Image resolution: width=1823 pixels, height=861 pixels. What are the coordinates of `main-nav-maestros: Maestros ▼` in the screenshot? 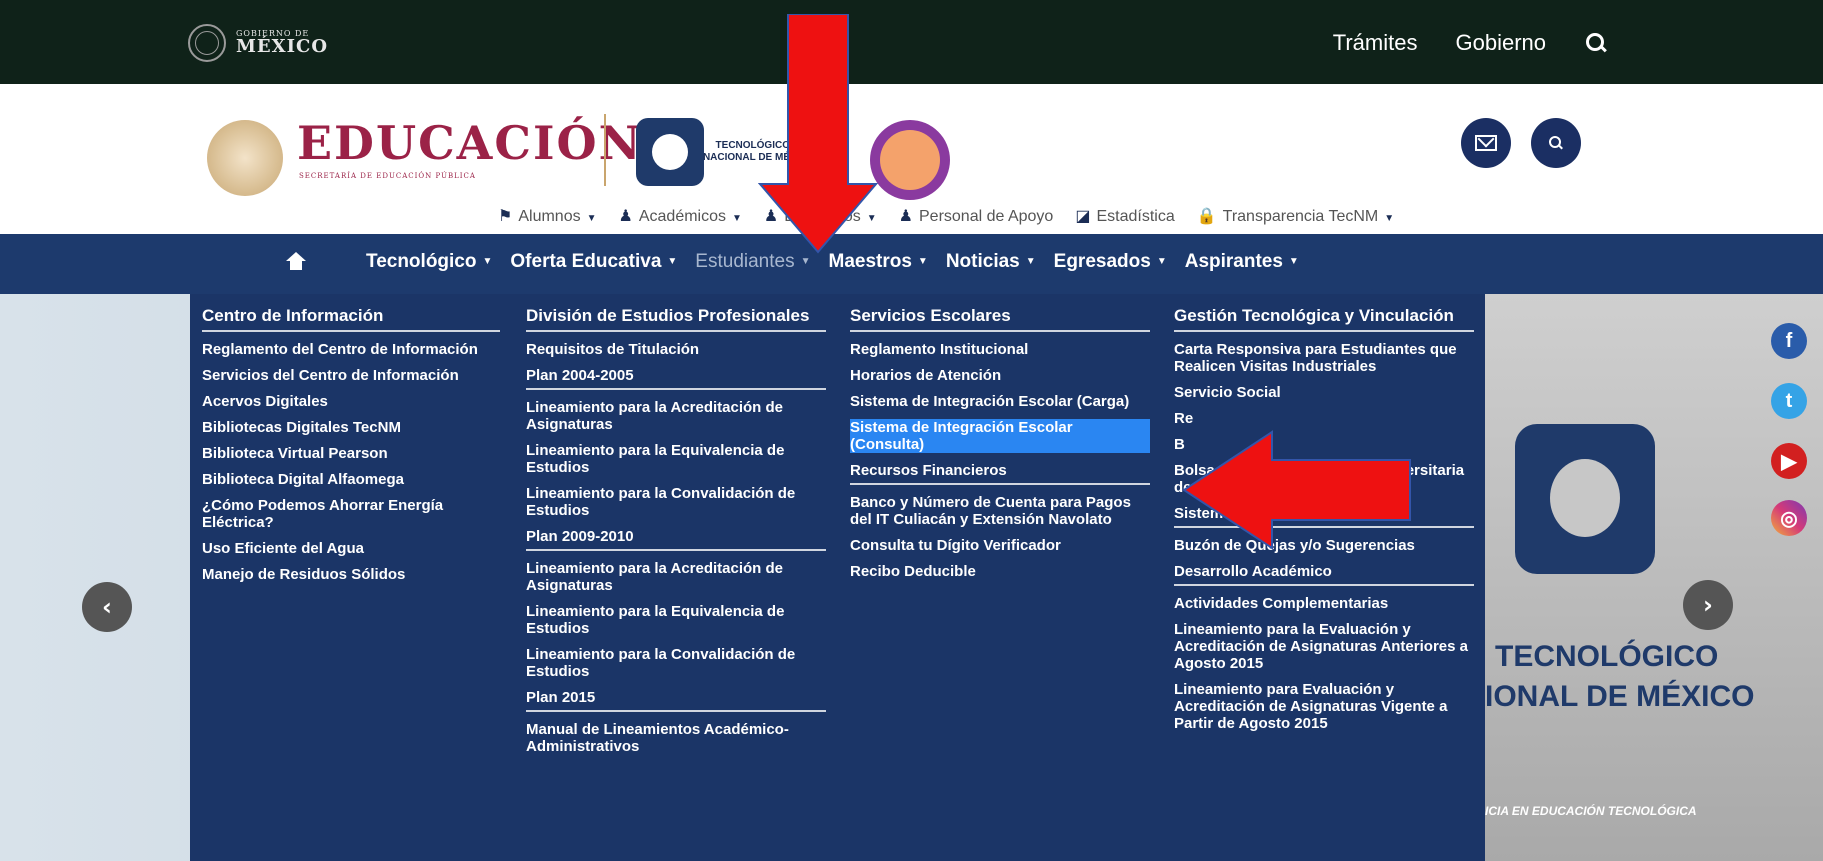 It's located at (878, 262).